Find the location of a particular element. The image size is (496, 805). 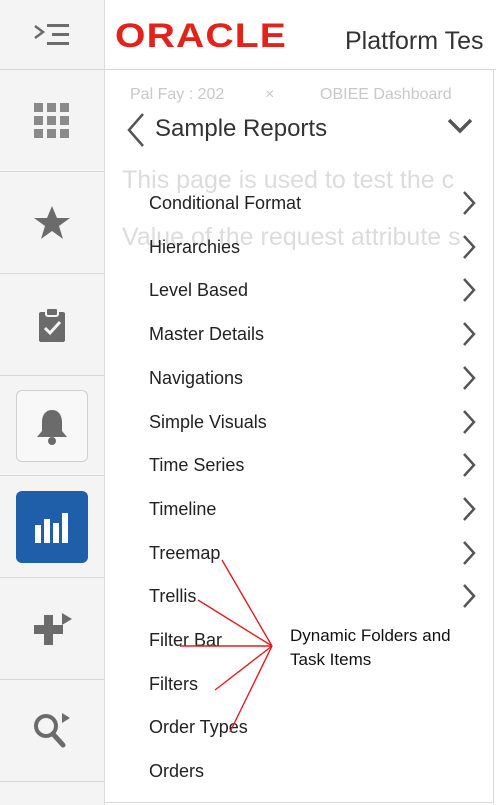

annotation-line-2: Task Items is located at coordinates (331, 659).